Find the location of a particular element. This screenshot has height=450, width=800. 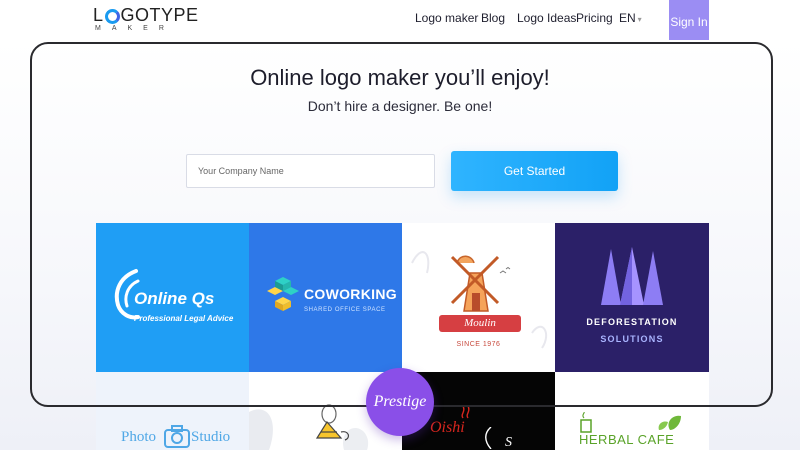

site-logo: L GOTYPE MAKER is located at coordinates (145, 20).